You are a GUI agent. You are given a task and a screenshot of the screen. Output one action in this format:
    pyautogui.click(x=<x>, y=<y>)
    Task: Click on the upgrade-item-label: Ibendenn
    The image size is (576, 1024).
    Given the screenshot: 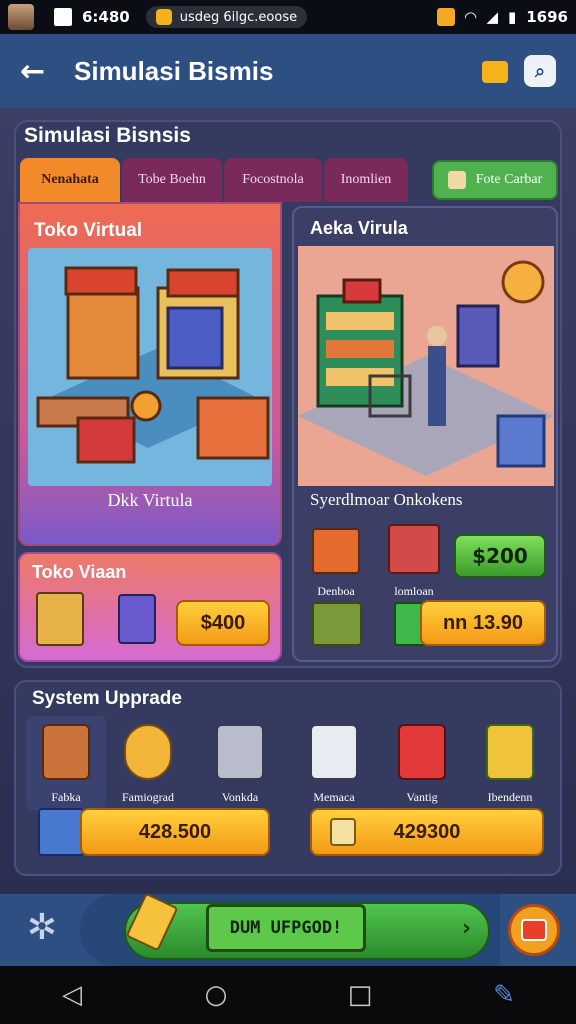 What is the action you would take?
    pyautogui.click(x=510, y=797)
    